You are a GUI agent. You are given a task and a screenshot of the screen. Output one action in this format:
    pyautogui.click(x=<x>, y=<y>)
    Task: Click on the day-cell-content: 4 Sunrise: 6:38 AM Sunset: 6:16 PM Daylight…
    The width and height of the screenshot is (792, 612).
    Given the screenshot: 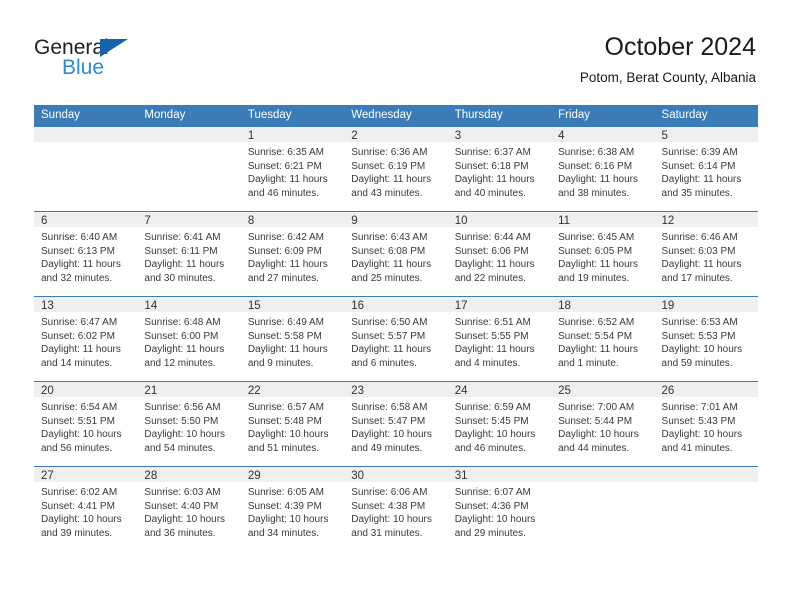 What is the action you would take?
    pyautogui.click(x=603, y=169)
    